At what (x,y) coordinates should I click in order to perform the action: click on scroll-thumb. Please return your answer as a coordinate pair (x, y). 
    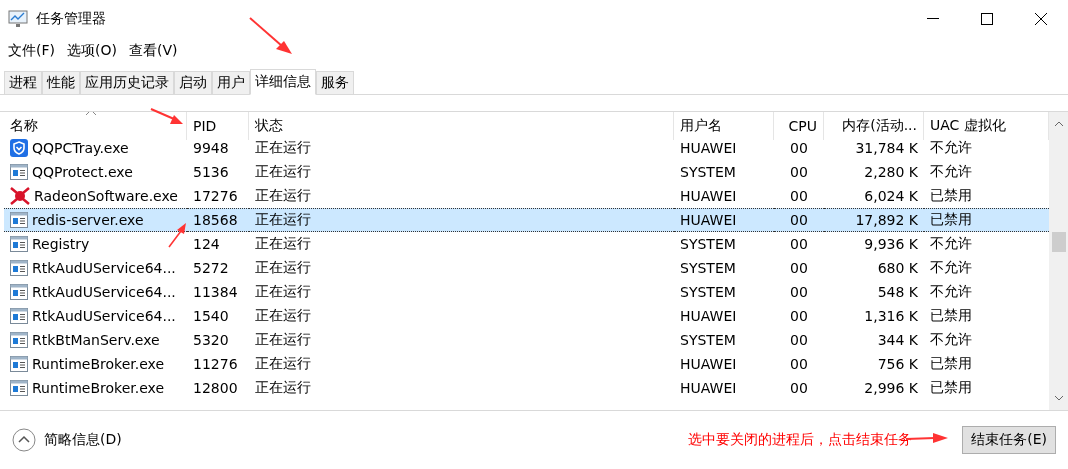
    Looking at the image, I should click on (1058, 242).